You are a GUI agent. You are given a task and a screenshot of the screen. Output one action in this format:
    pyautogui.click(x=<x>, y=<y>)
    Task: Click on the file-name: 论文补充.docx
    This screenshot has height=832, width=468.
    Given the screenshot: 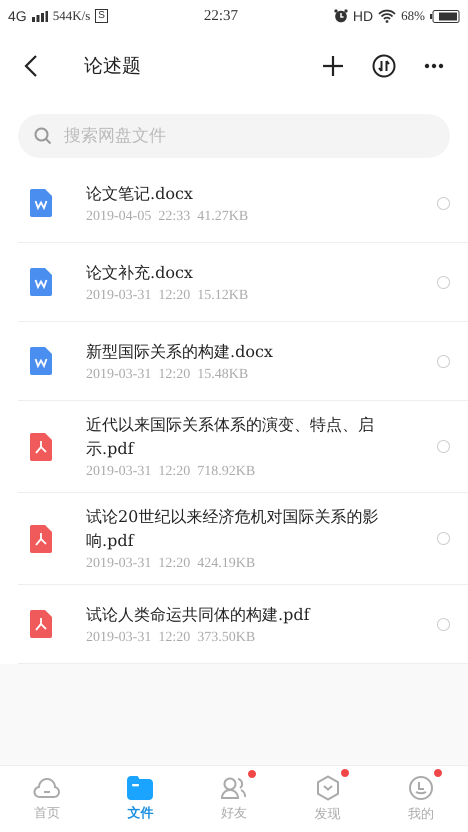 What is the action you would take?
    pyautogui.click(x=139, y=273)
    